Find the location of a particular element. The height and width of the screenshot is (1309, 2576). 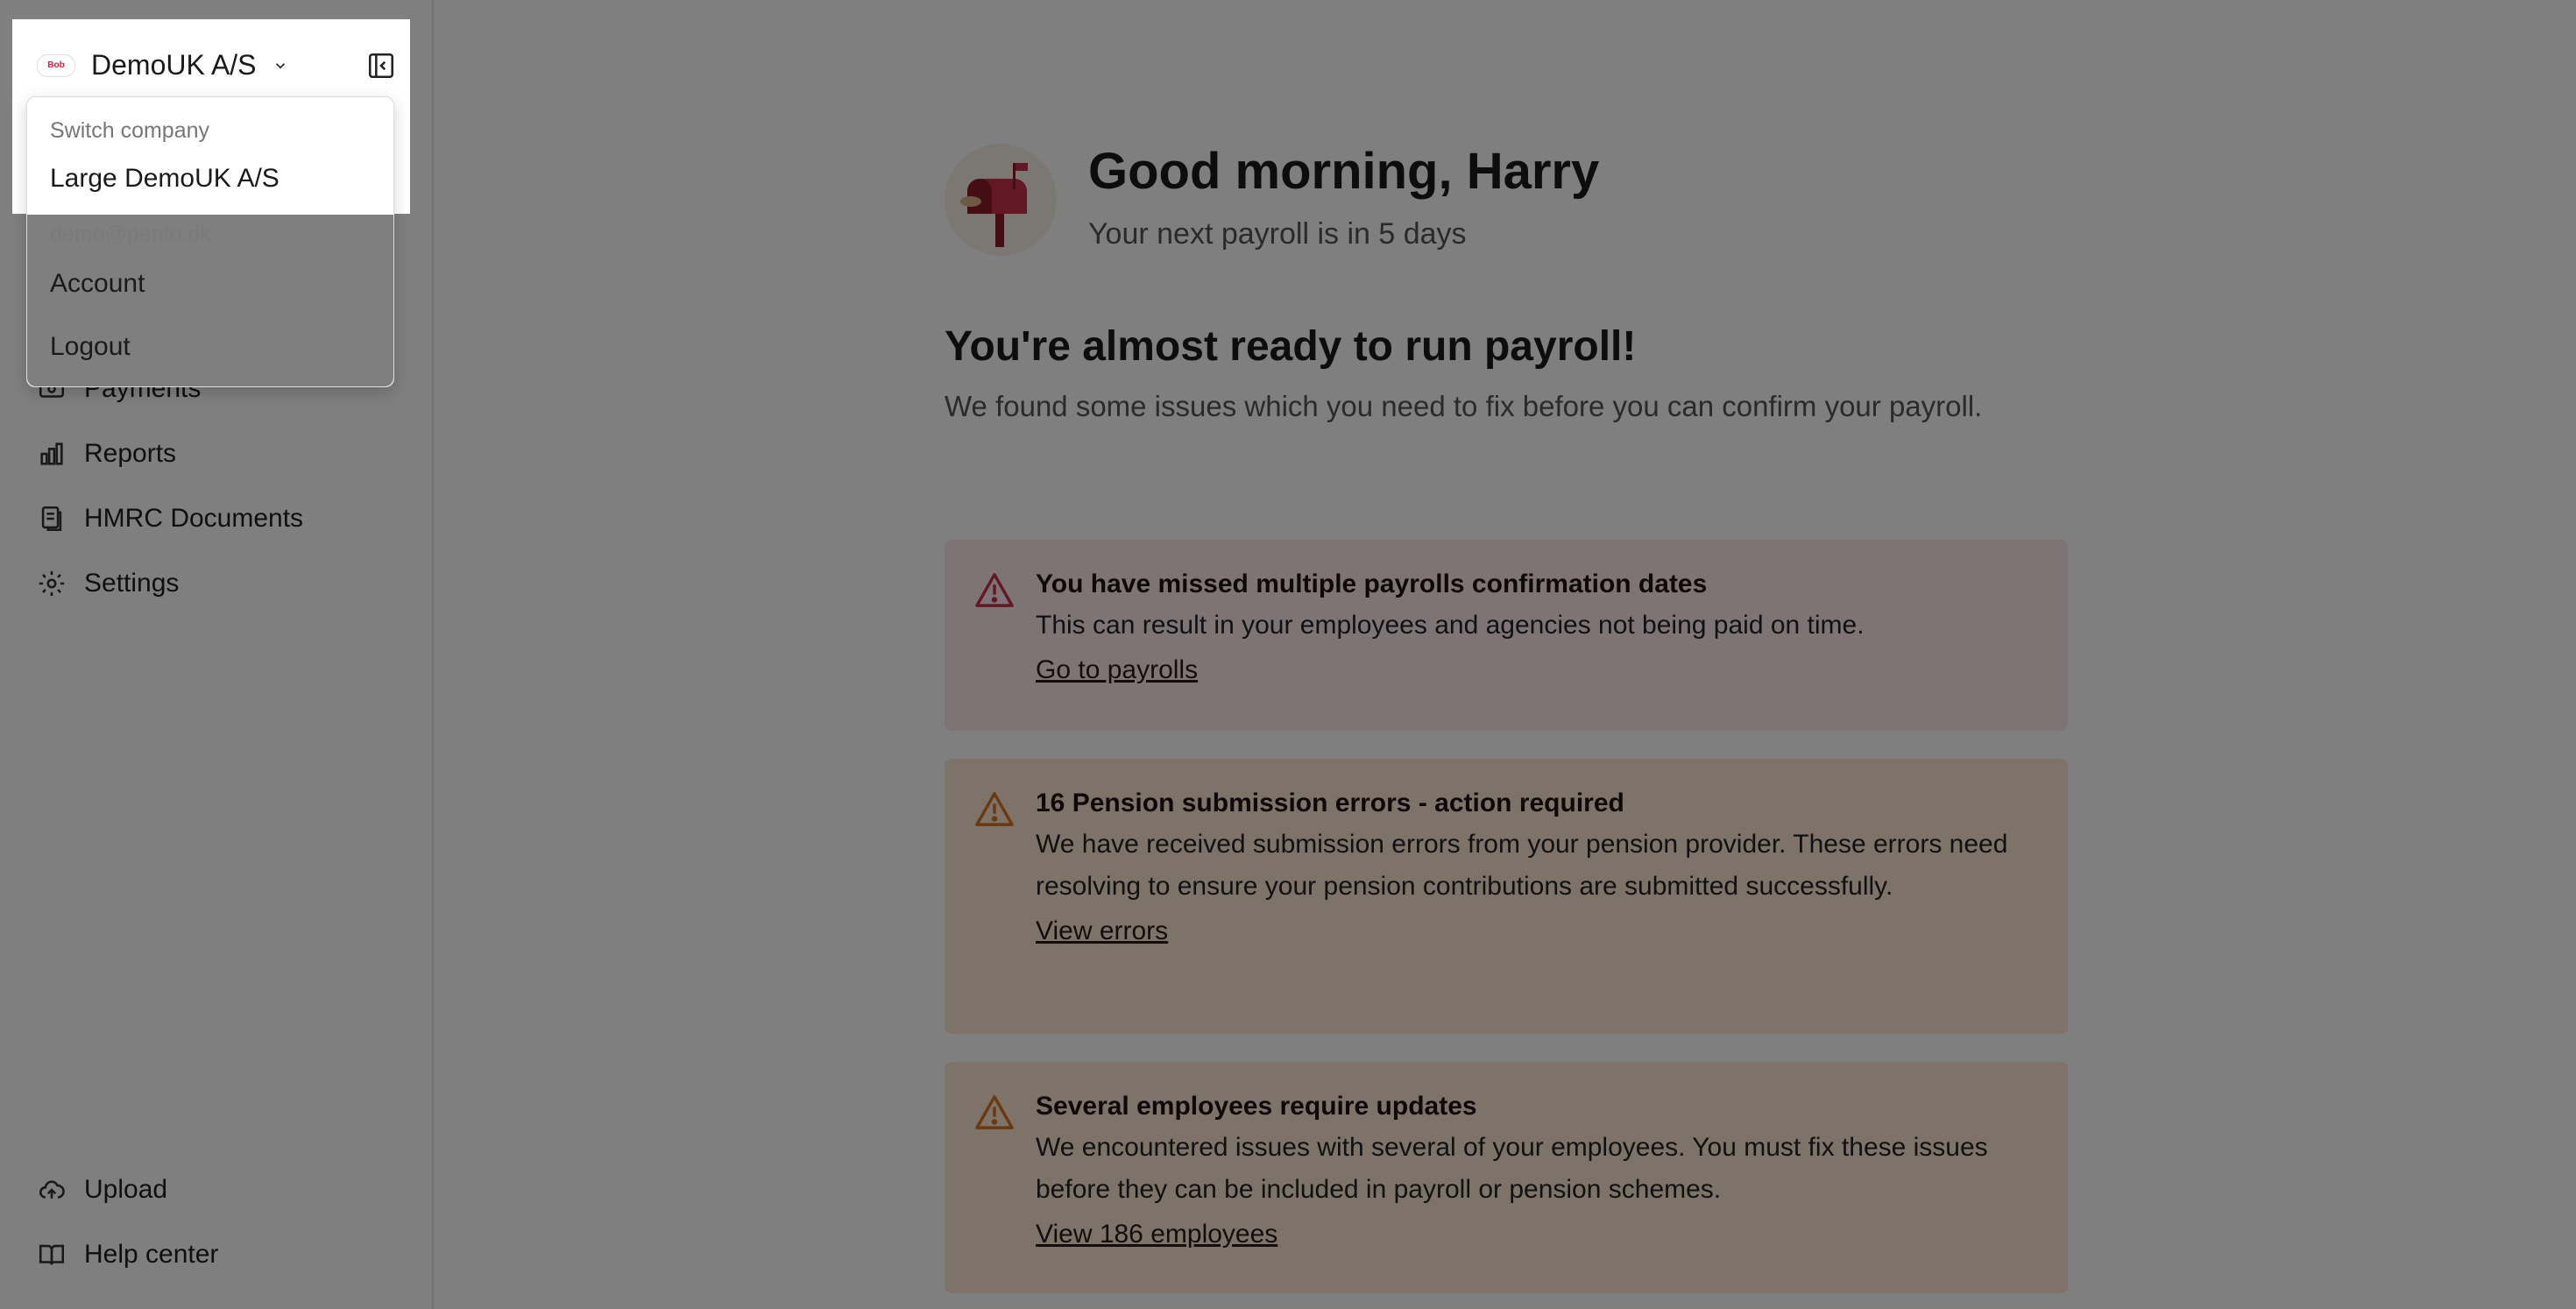

menu-item-account: Account is located at coordinates (97, 284).